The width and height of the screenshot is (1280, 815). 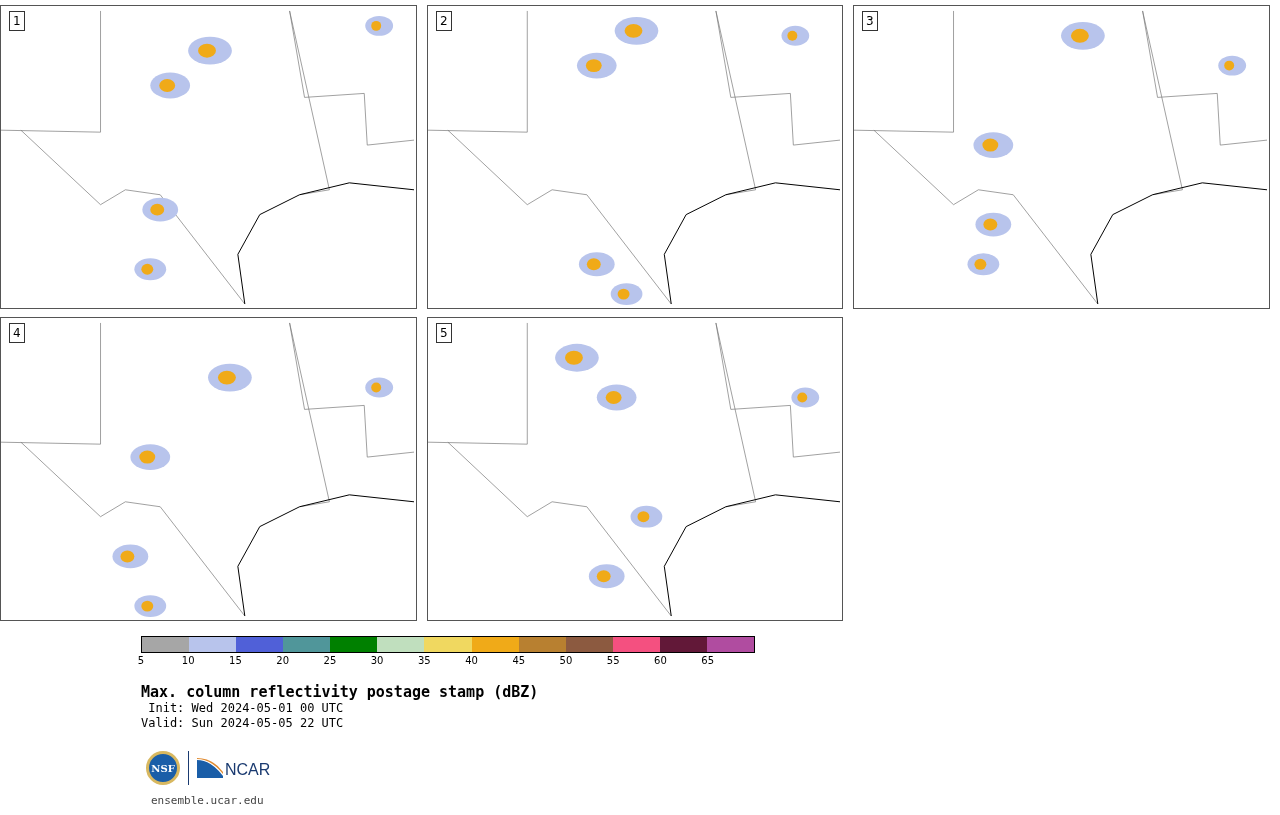 I want to click on tick-label: 20, so click(x=283, y=661).